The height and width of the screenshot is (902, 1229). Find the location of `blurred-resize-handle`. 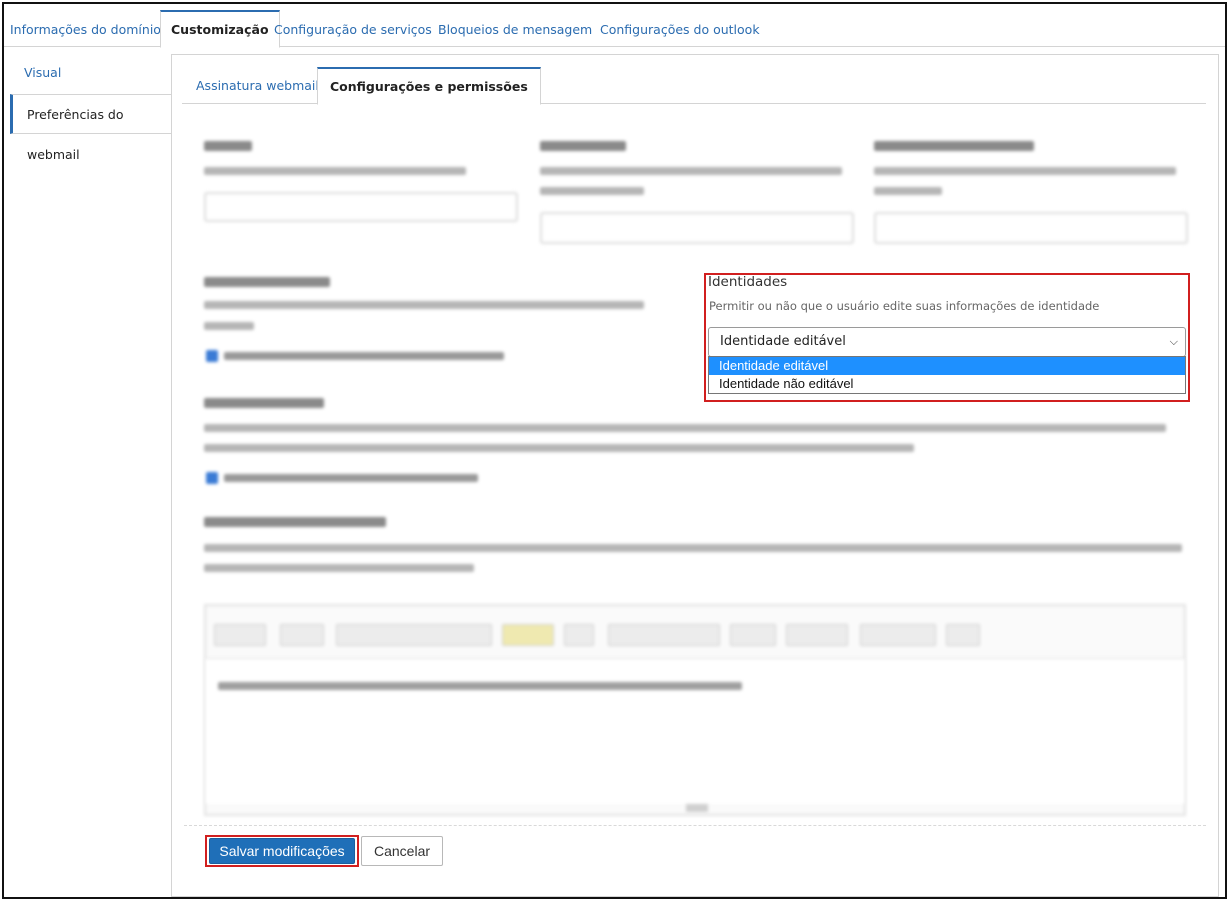

blurred-resize-handle is located at coordinates (697, 808).